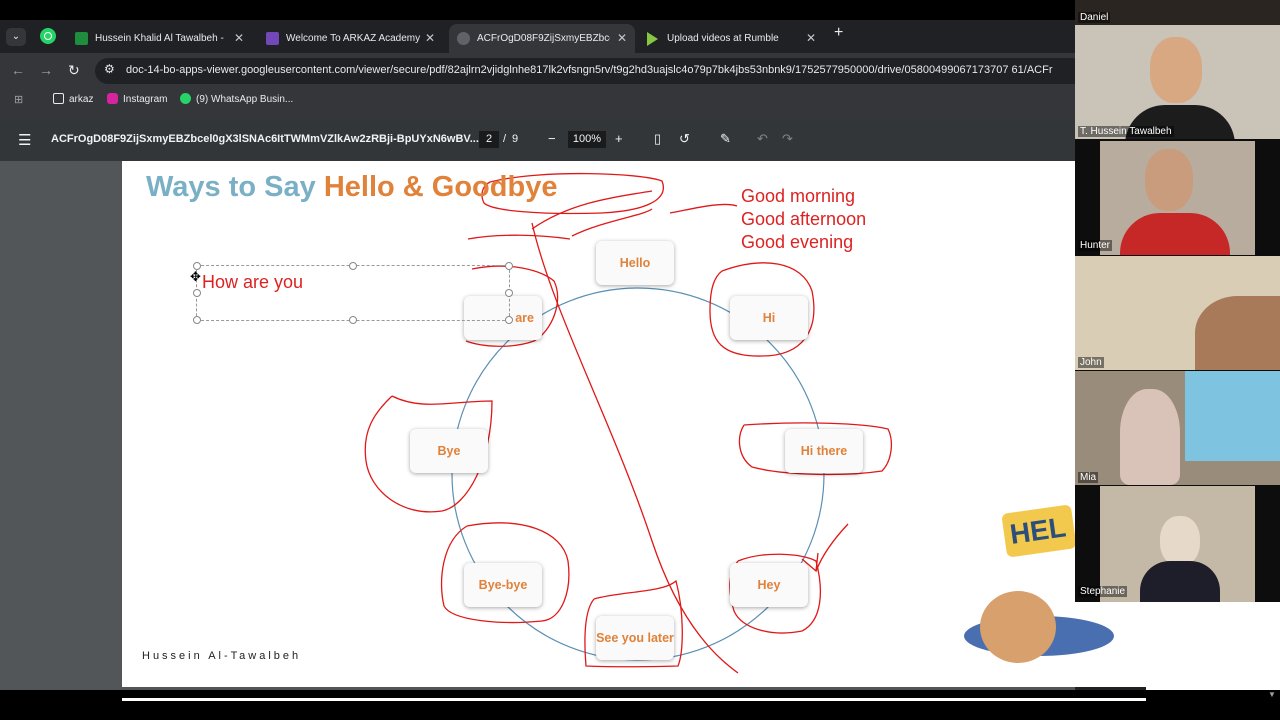 The image size is (1280, 720). I want to click on greeting-line: Good afternoon, so click(804, 219).